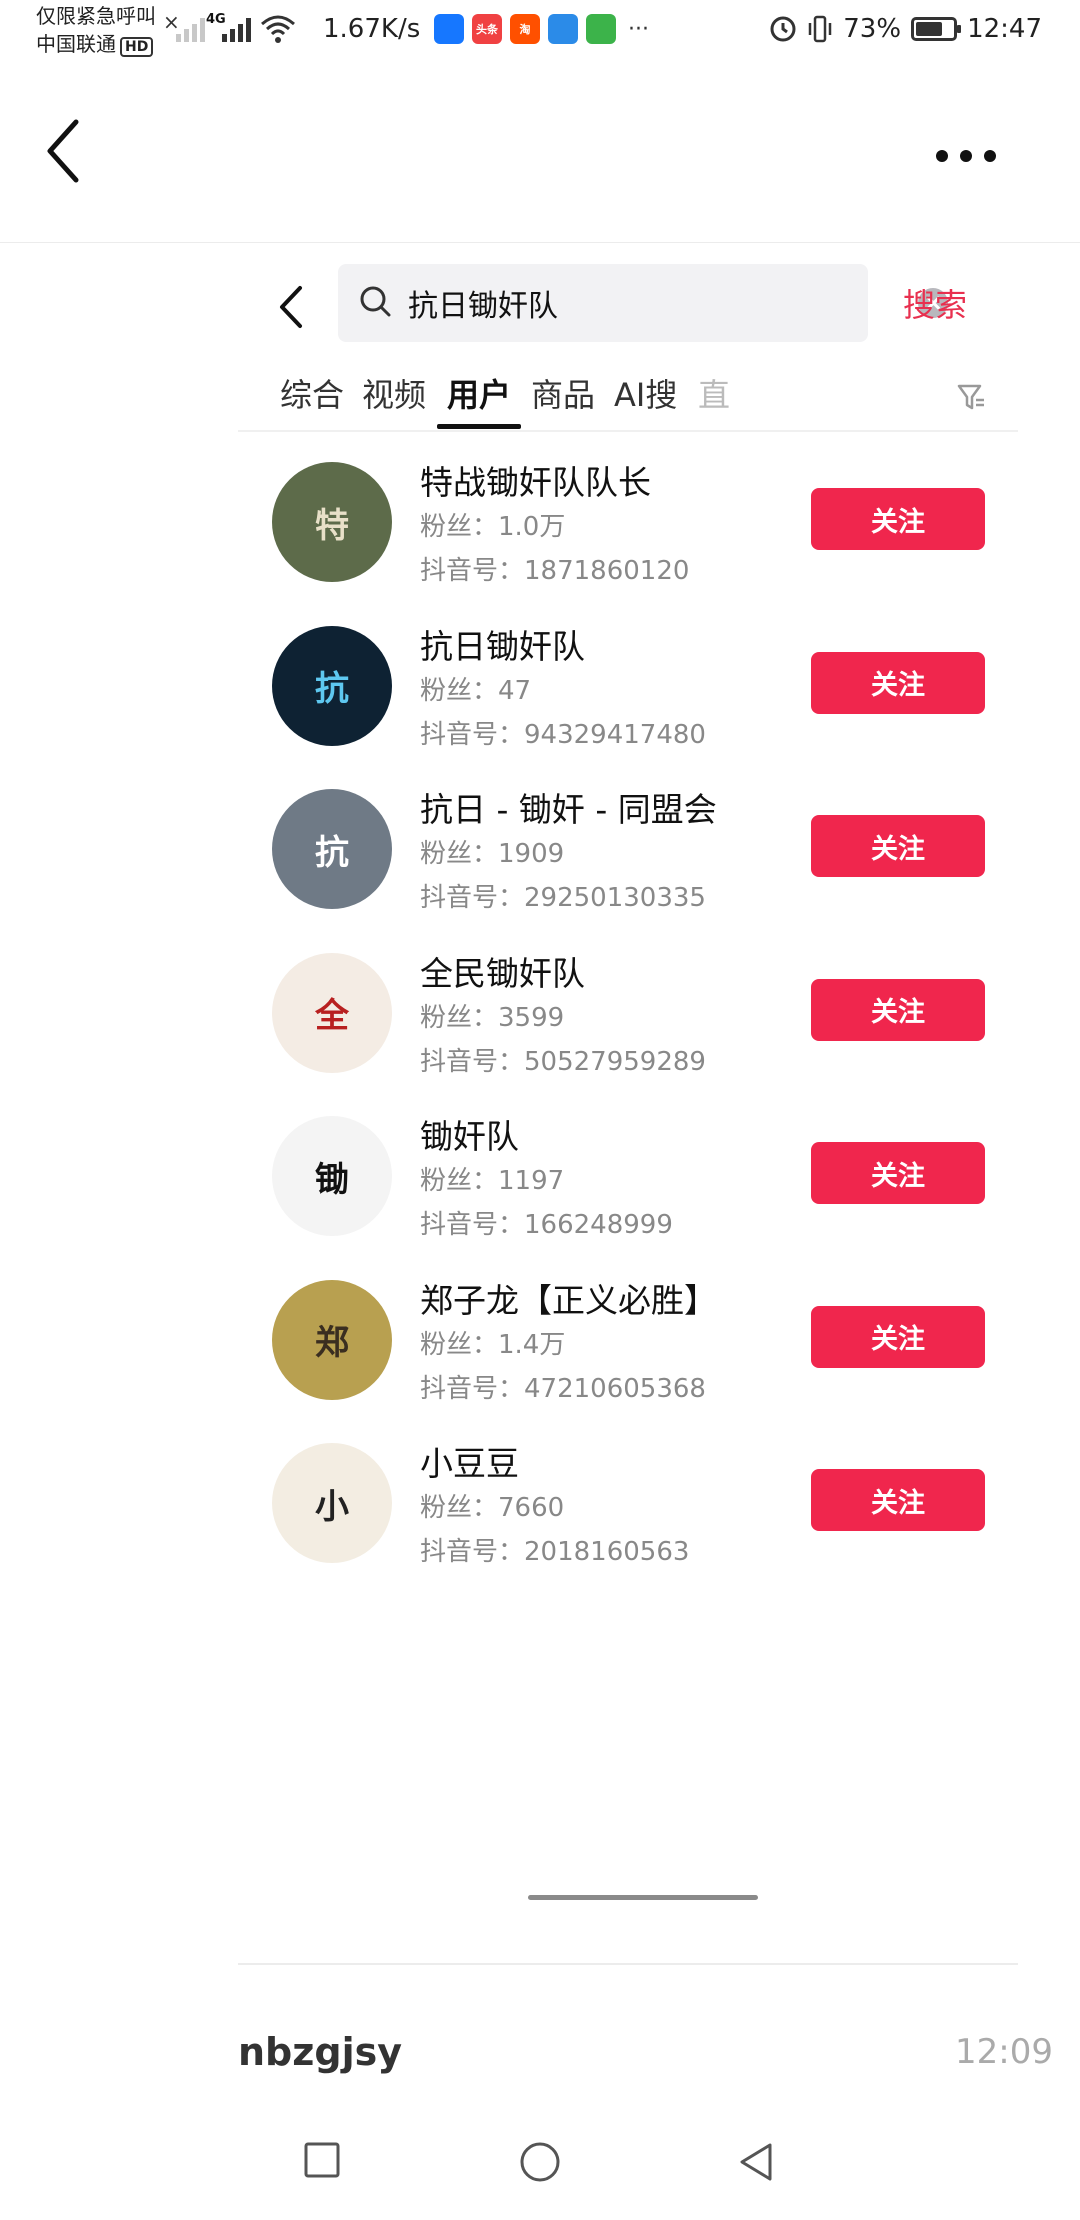 This screenshot has height=2220, width=1080. I want to click on user-row: 抗 抗日 - 锄奸 - 同盟会粉丝：1909 抖音号：29250130335 关注, so click(628, 847).